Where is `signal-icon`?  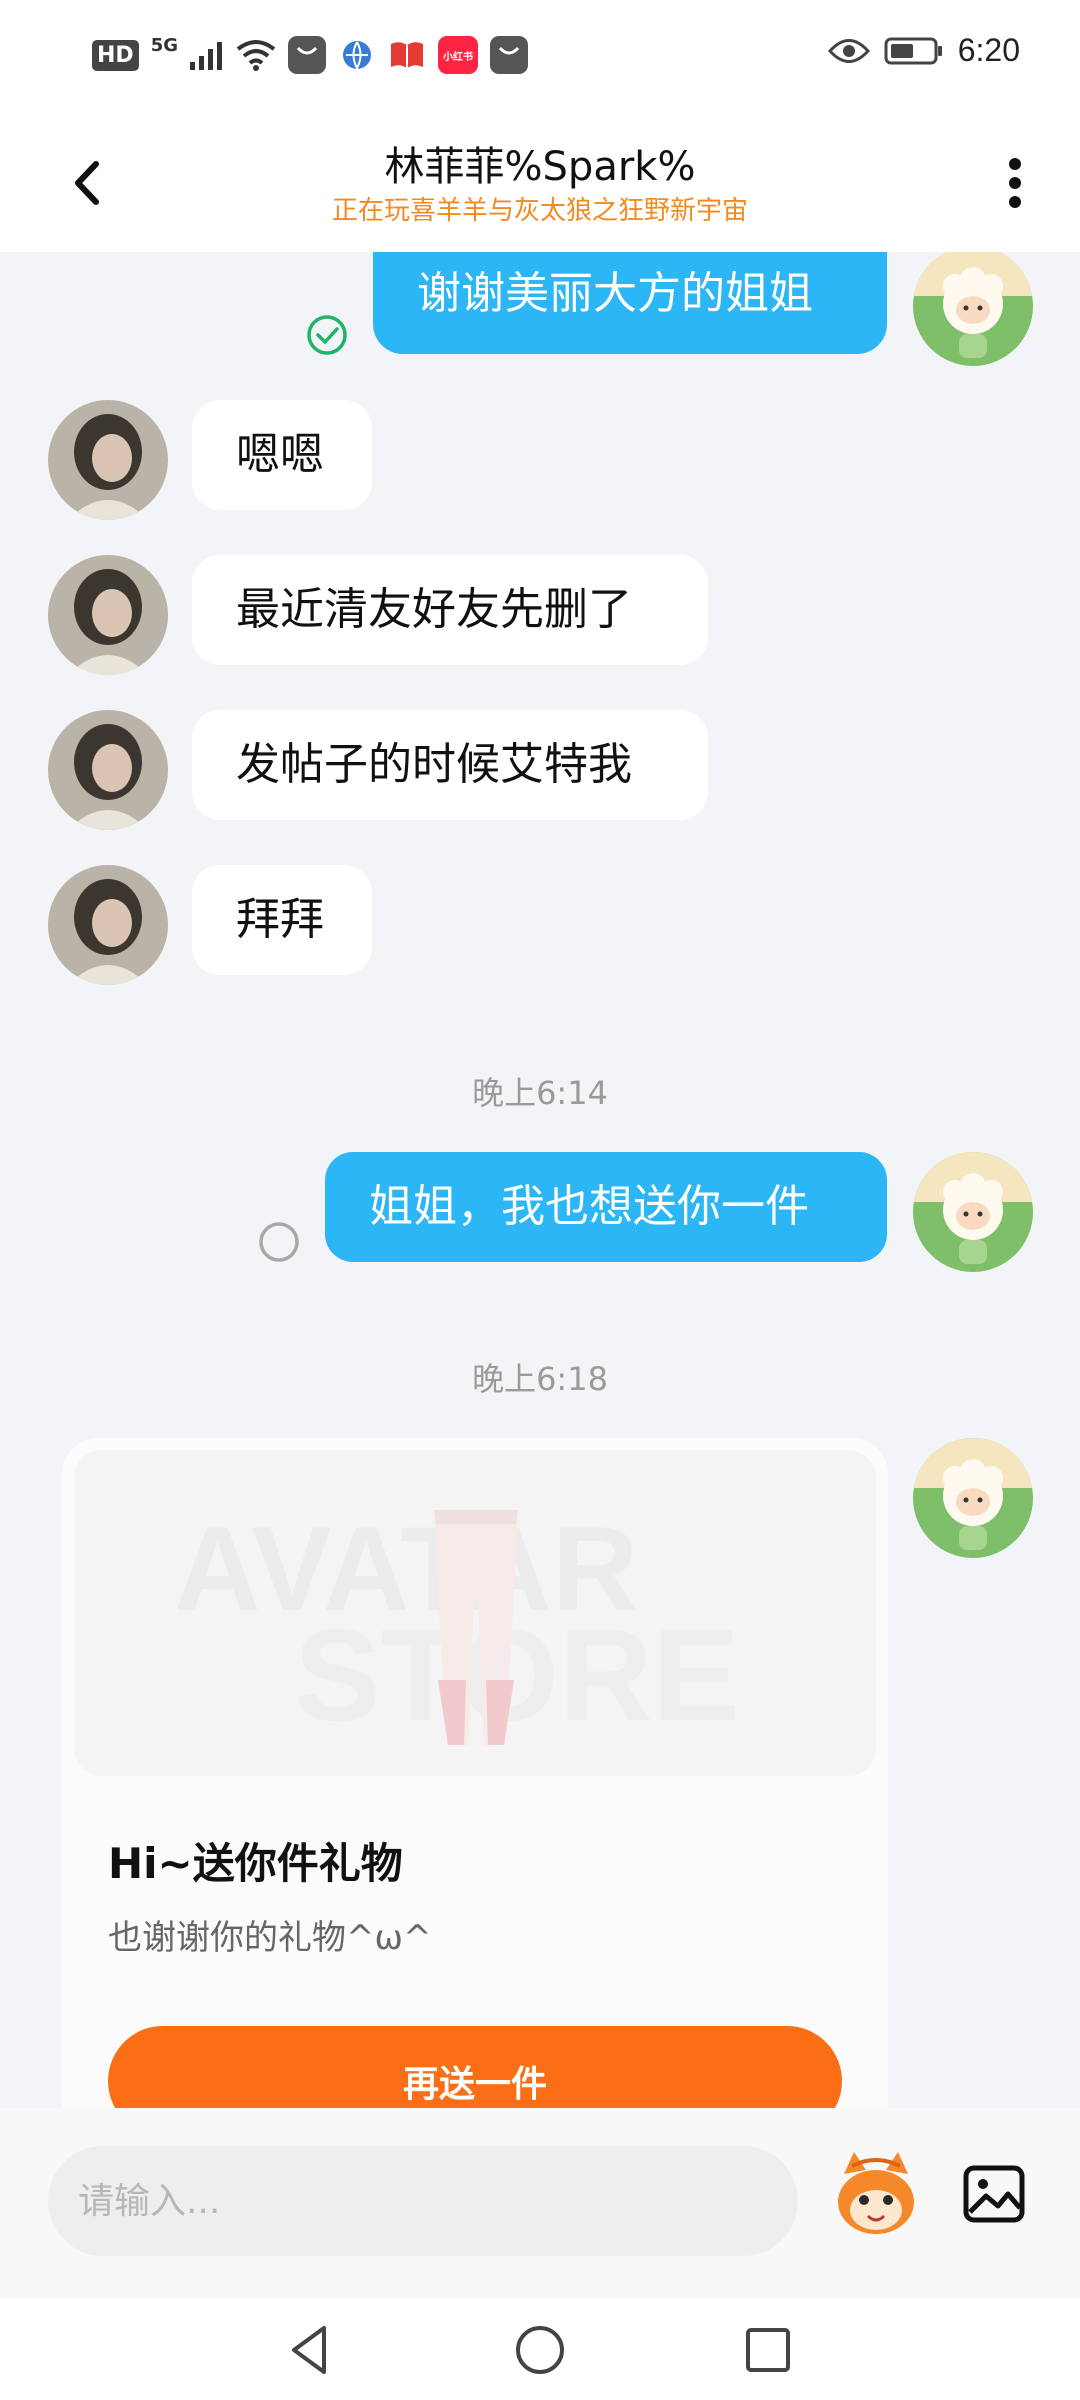 signal-icon is located at coordinates (206, 56).